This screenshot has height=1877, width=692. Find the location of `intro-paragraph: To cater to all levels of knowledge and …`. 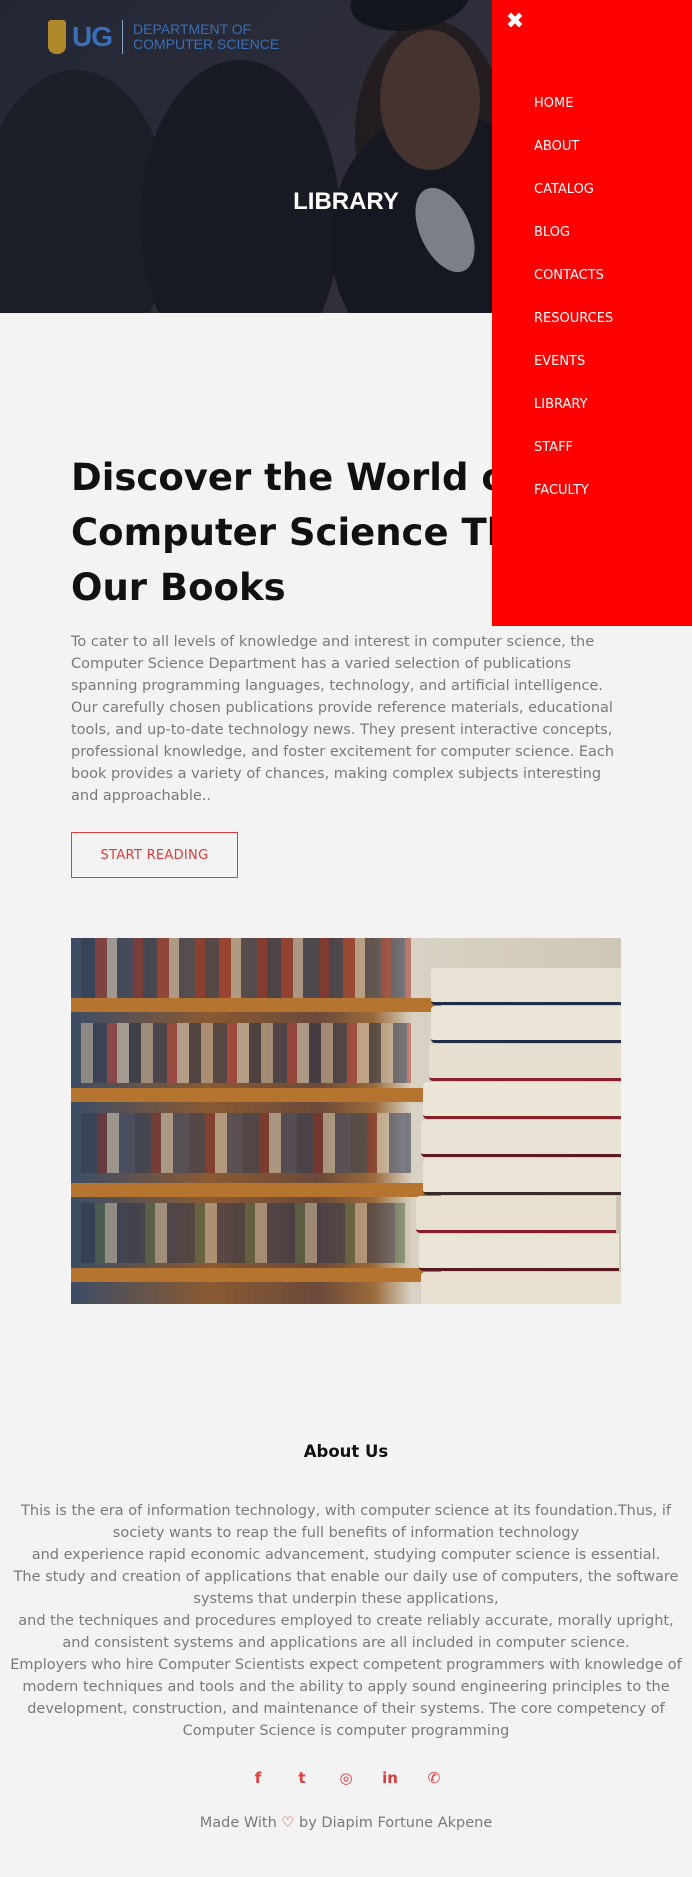

intro-paragraph: To cater to all levels of knowledge and … is located at coordinates (343, 719).